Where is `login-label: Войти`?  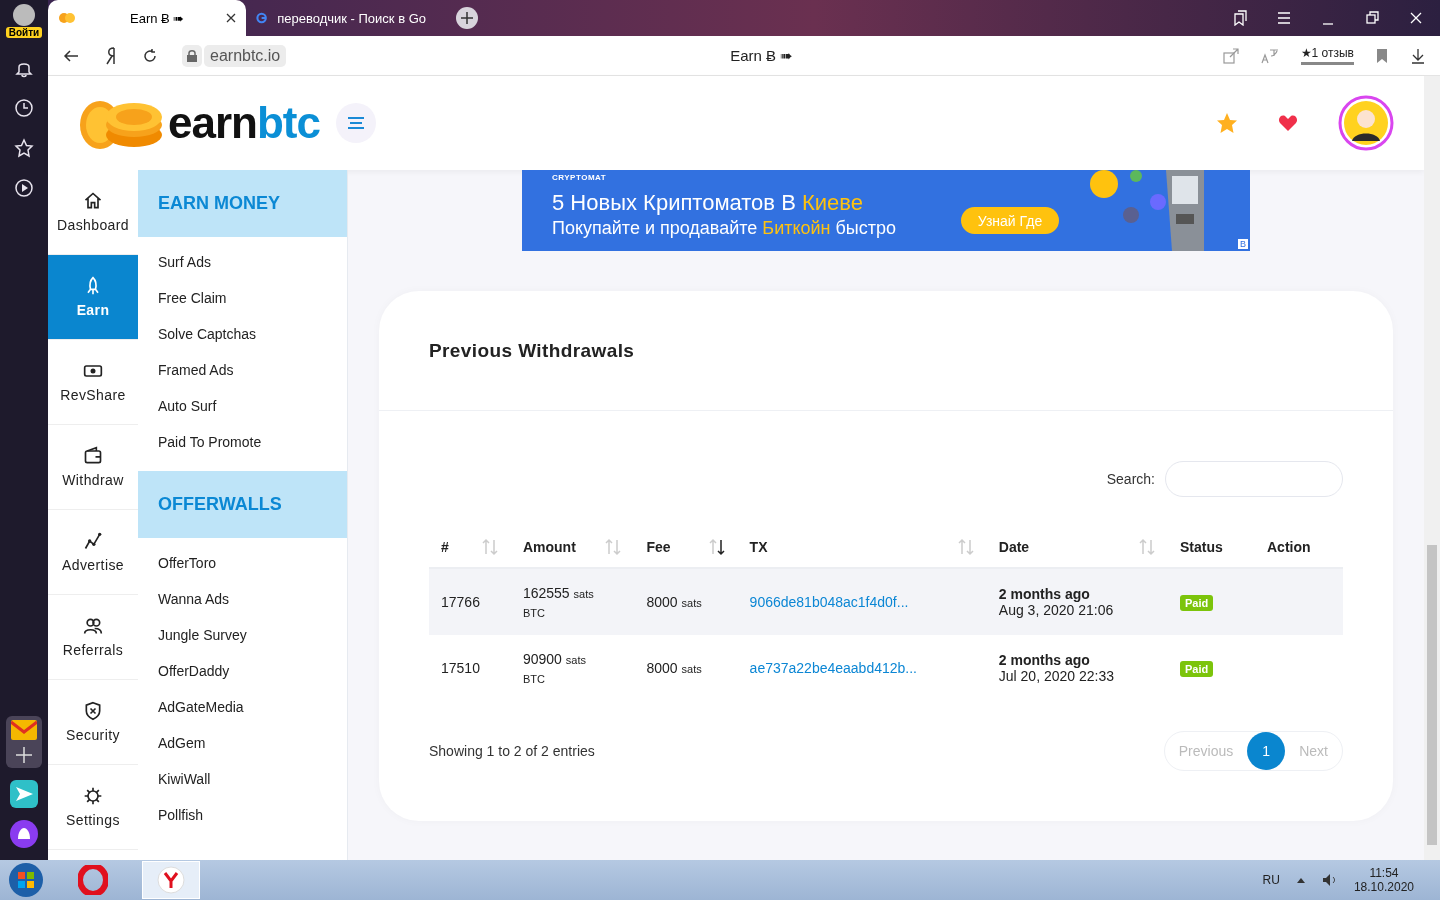
login-label: Войти is located at coordinates (24, 32).